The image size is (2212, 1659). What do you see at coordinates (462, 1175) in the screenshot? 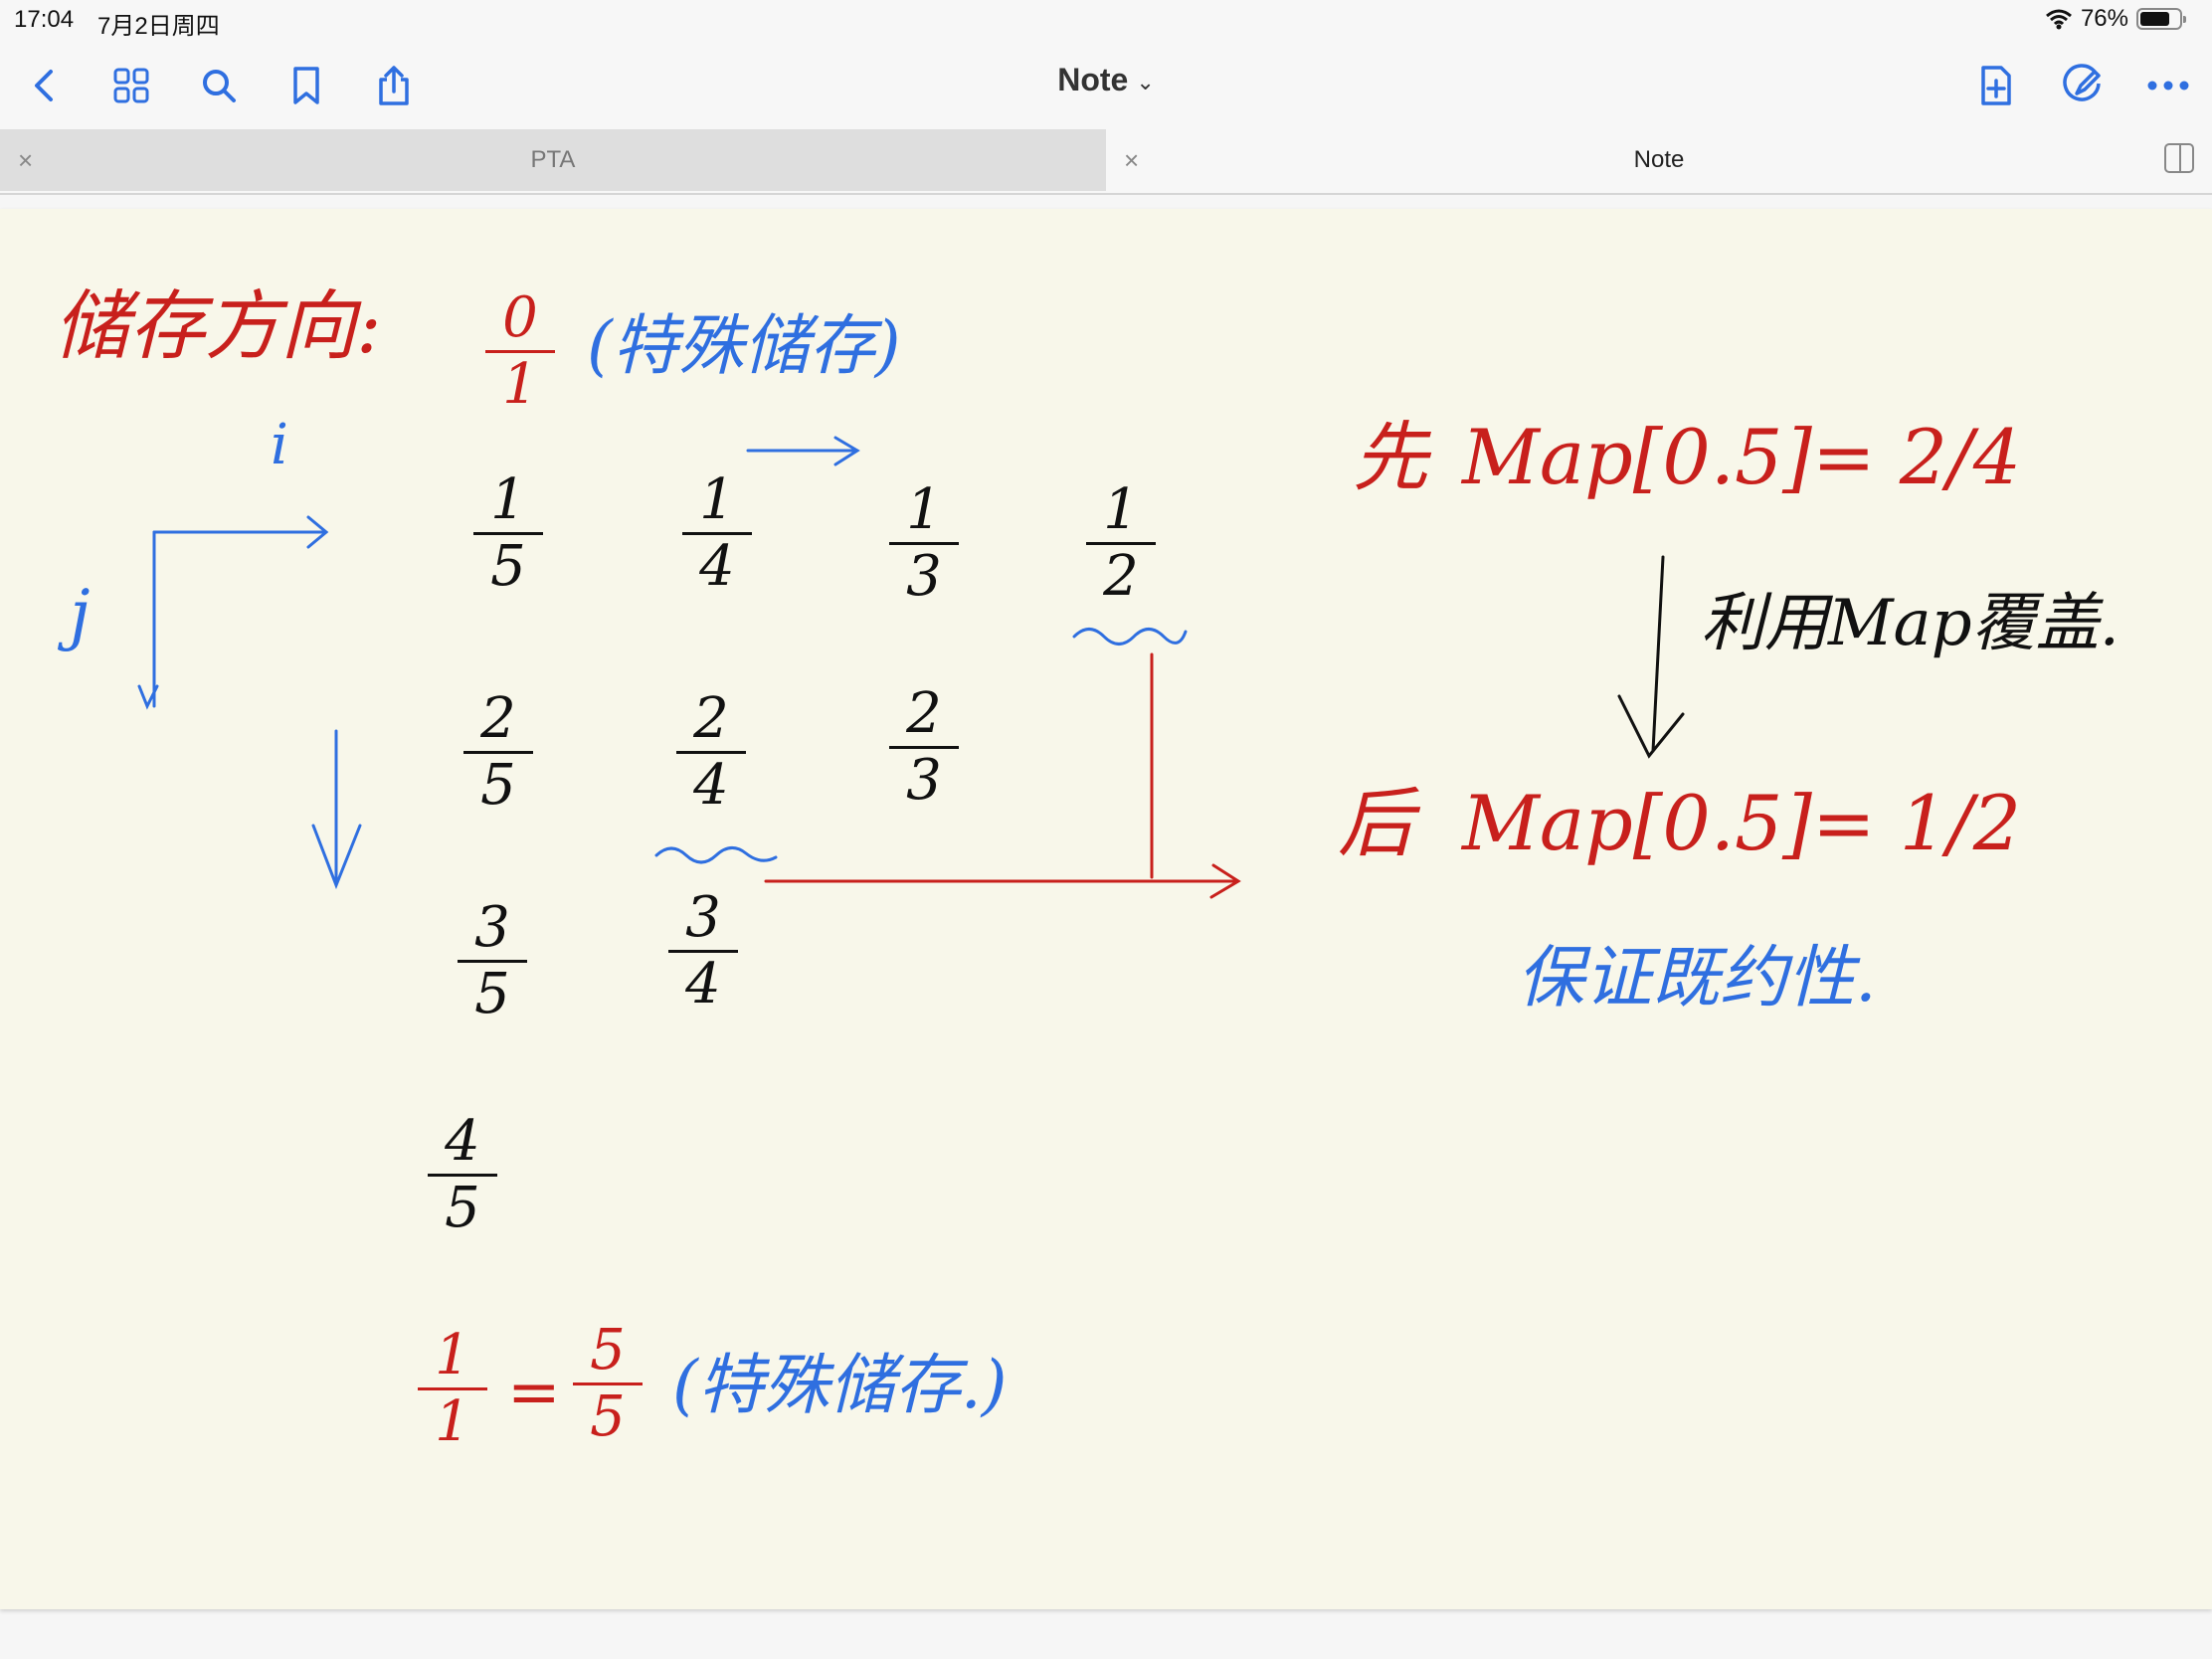
I see `fraction-4-5: 45` at bounding box center [462, 1175].